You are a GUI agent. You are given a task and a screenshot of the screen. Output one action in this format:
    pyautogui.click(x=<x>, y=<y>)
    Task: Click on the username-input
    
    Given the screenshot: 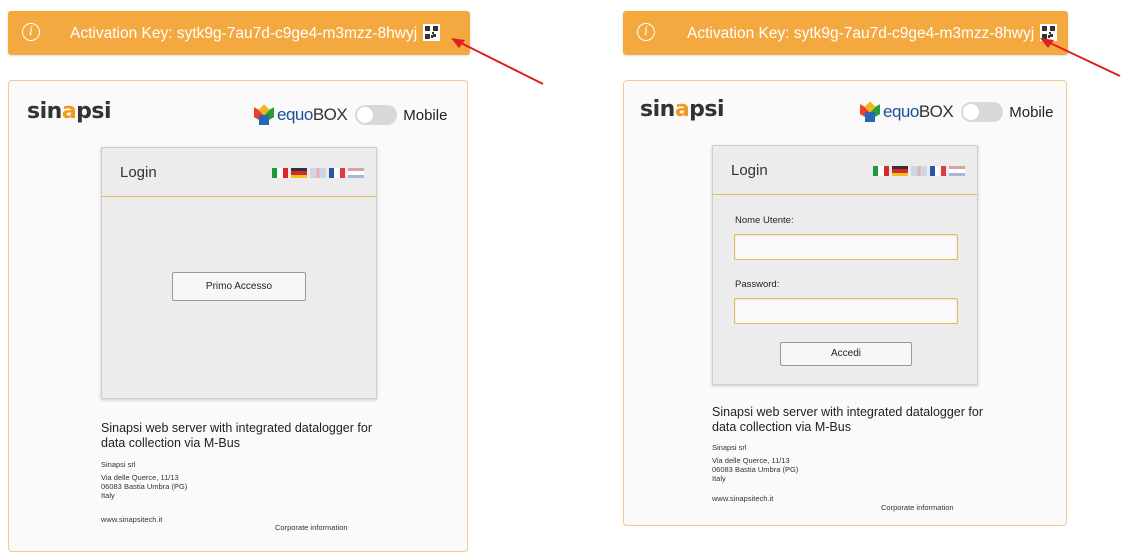 What is the action you would take?
    pyautogui.click(x=846, y=247)
    